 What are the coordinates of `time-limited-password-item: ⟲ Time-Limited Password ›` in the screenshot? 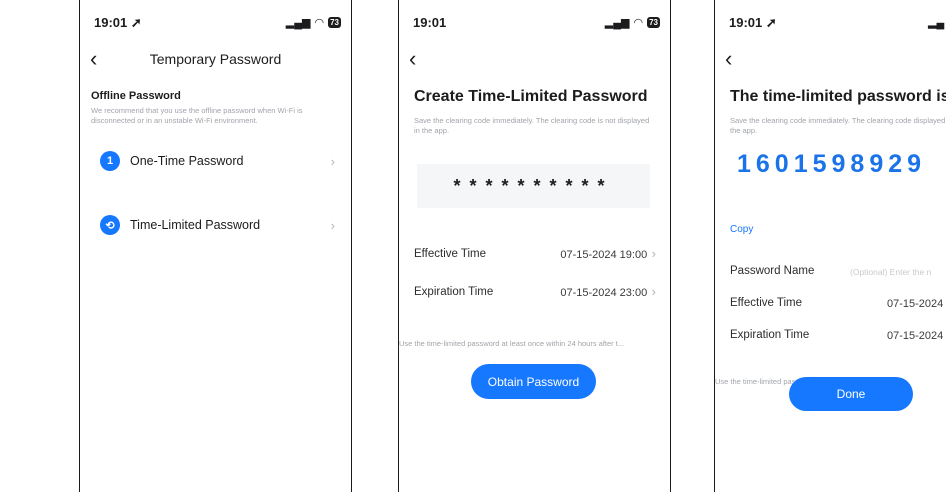 It's located at (217, 225).